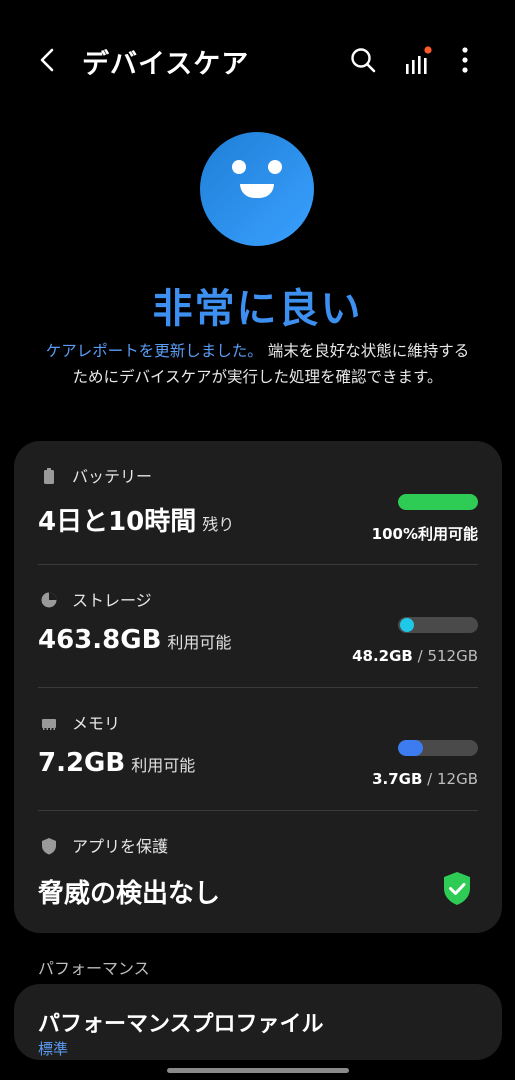 The width and height of the screenshot is (515, 1080). What do you see at coordinates (275, 167) in the screenshot?
I see `face-right-eye` at bounding box center [275, 167].